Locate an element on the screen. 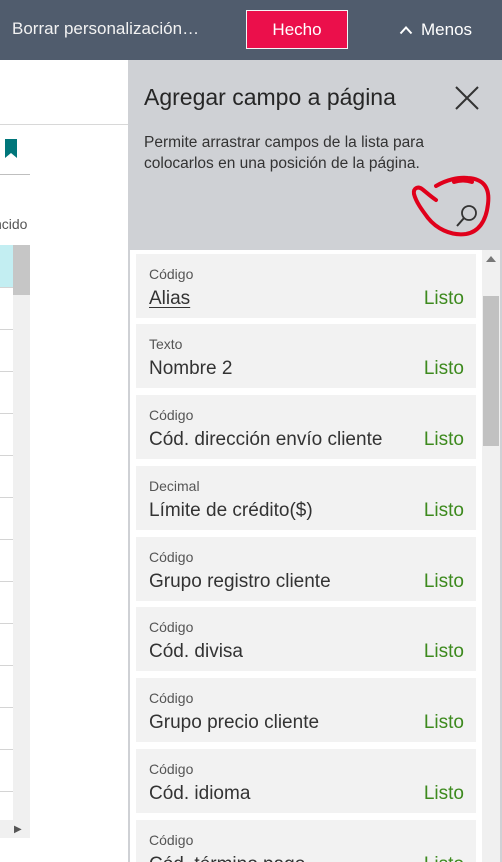 The height and width of the screenshot is (862, 502). scroll-up-icon is located at coordinates (491, 259).